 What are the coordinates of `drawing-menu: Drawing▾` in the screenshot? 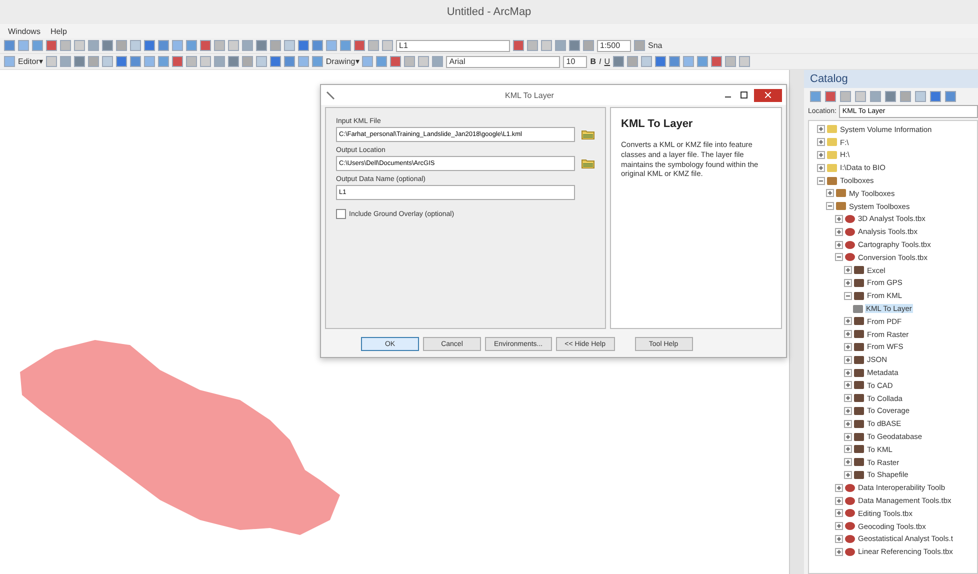 It's located at (343, 61).